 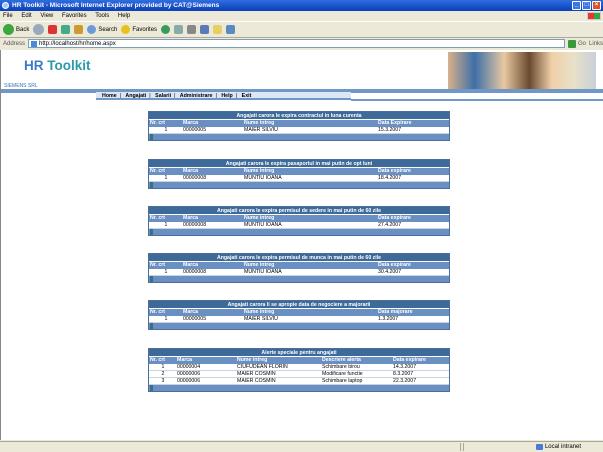 I want to click on close-button: ×, so click(x=596, y=5).